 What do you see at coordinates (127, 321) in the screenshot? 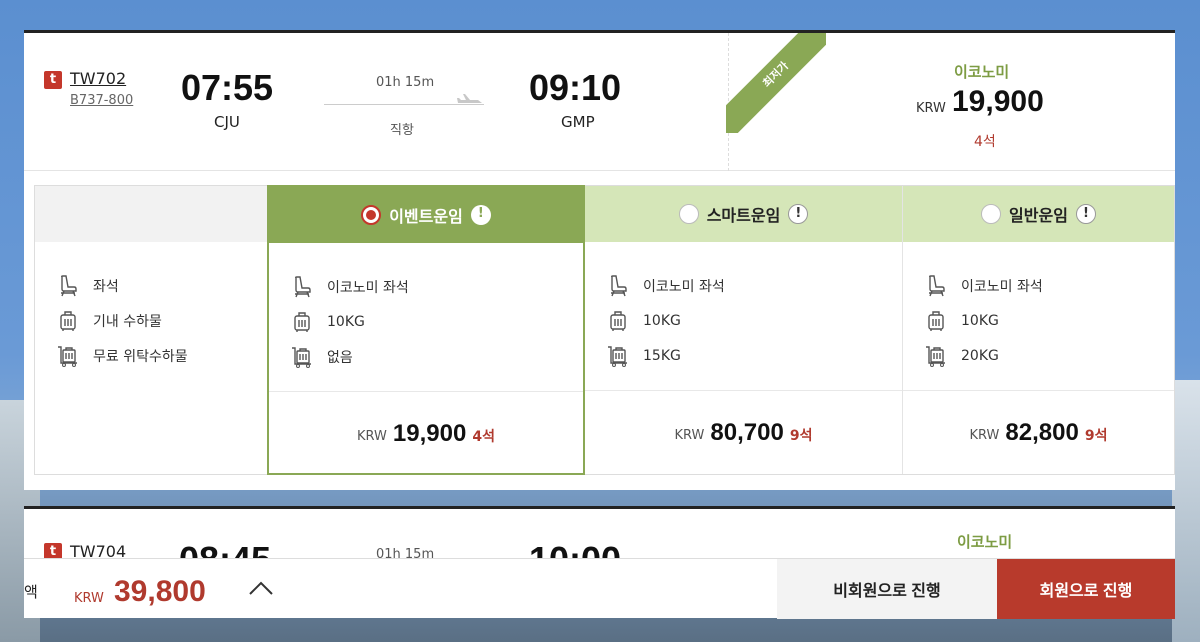
I see `row-label-text: 기내 수하물` at bounding box center [127, 321].